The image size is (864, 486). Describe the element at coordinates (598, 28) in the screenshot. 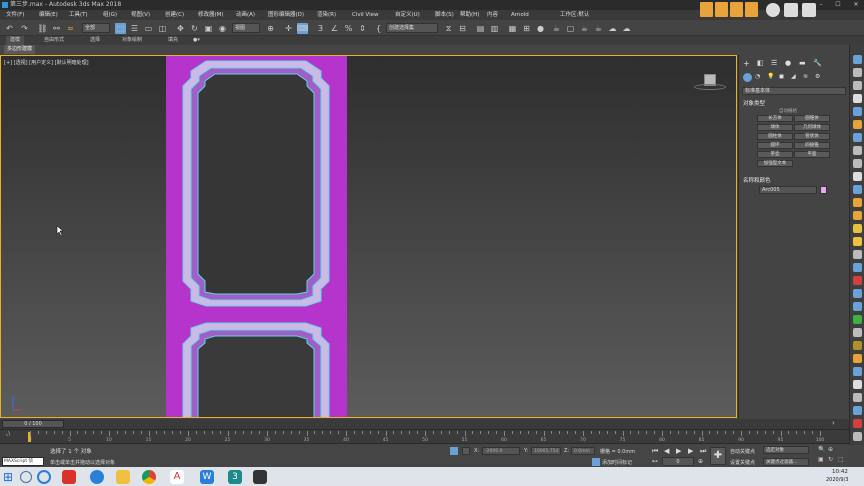

I see `render-iterative-icon: ☕` at that location.